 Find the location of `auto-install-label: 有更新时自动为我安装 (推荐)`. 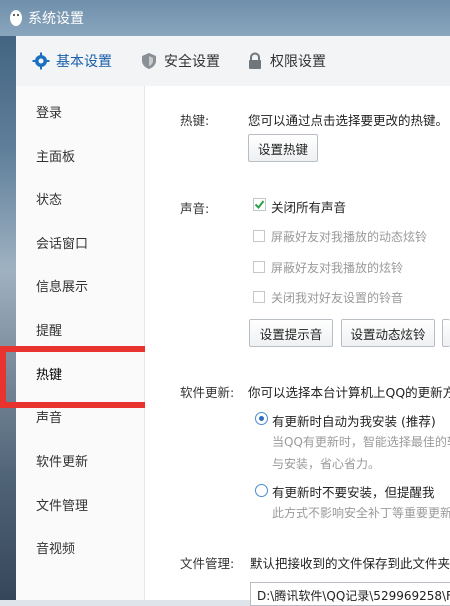

auto-install-label: 有更新时自动为我安装 (推荐) is located at coordinates (354, 421).